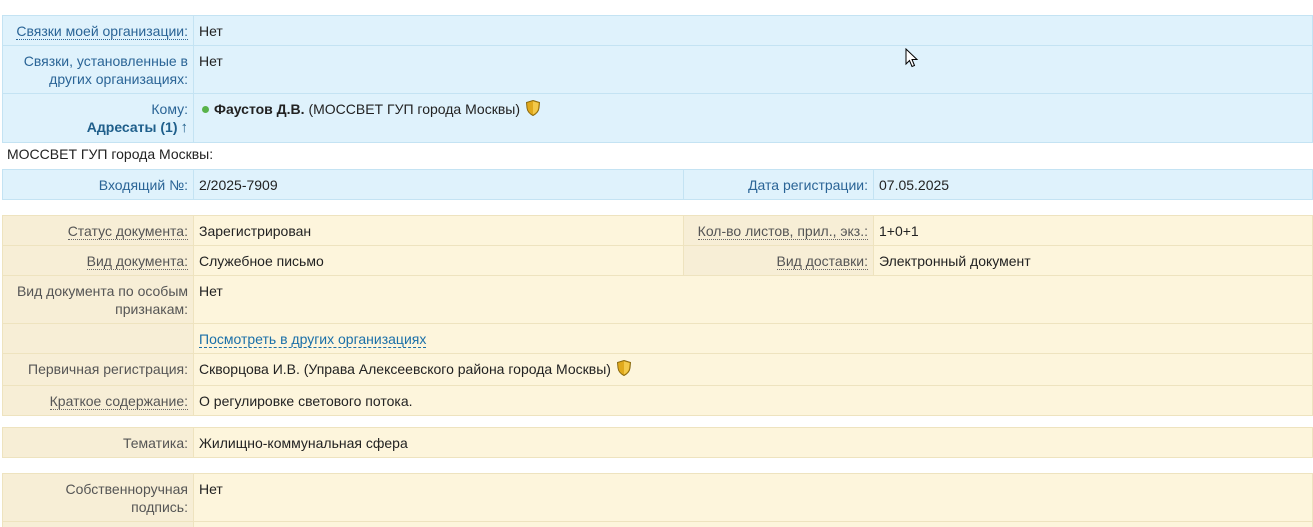 The width and height of the screenshot is (1313, 527). Describe the element at coordinates (98, 338) in the screenshot. I see `view-other-empty-cell` at that location.